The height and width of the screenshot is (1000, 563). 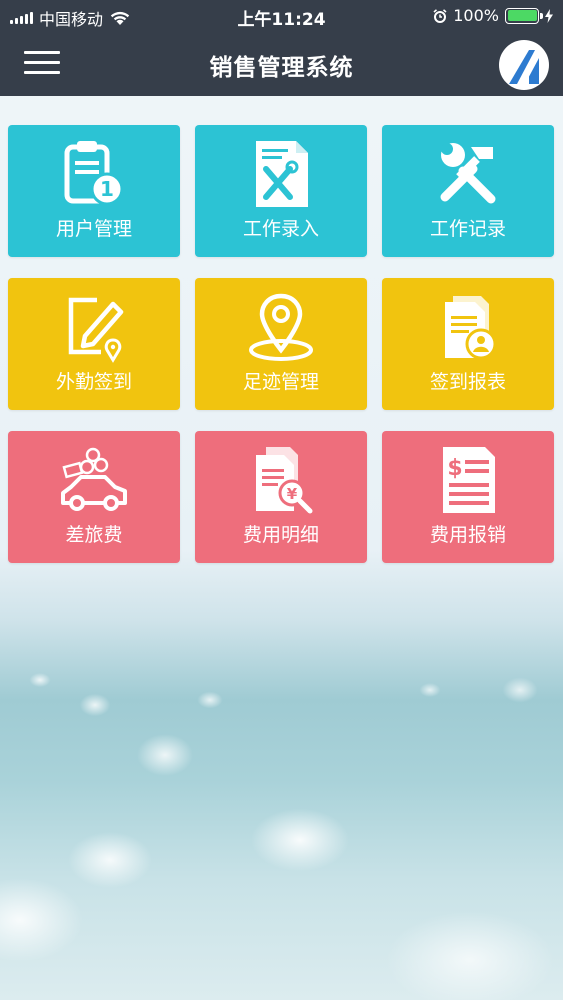 I want to click on tile-label: 足迹管理, so click(x=280, y=382).